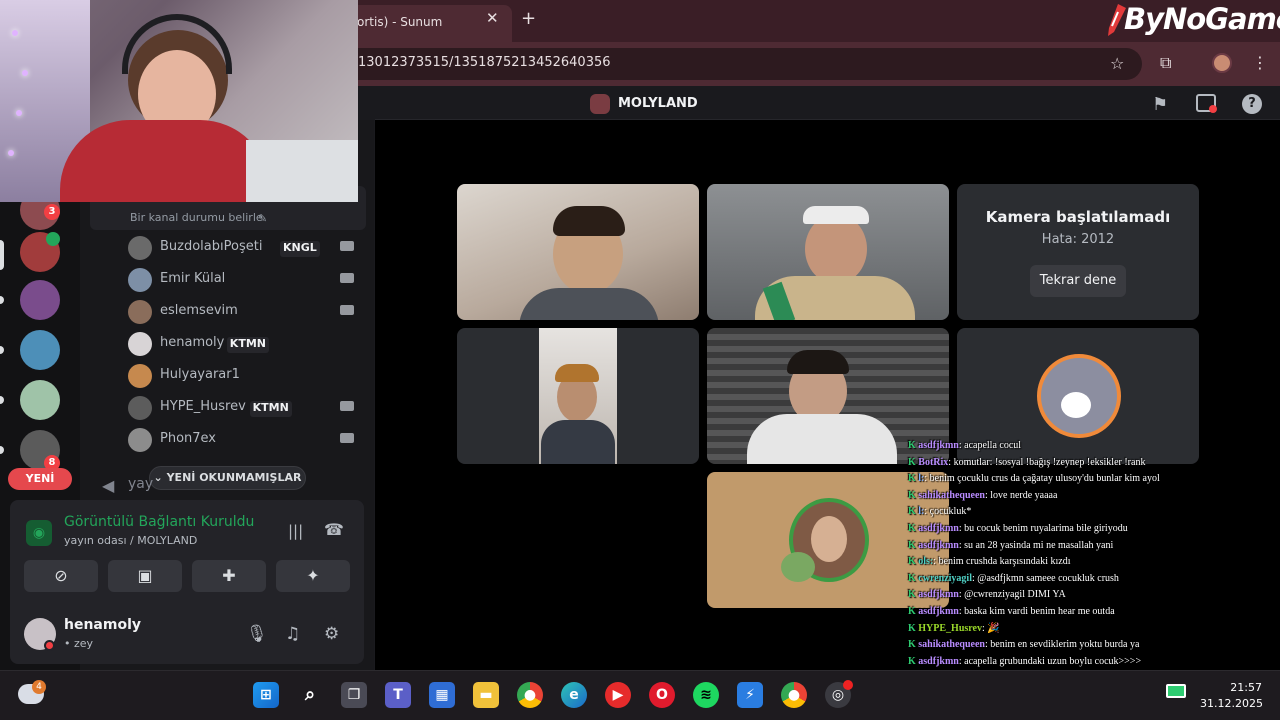 This screenshot has width=1280, height=720. Describe the element at coordinates (1160, 104) in the screenshot. I see `flag-icon: ⚑` at that location.